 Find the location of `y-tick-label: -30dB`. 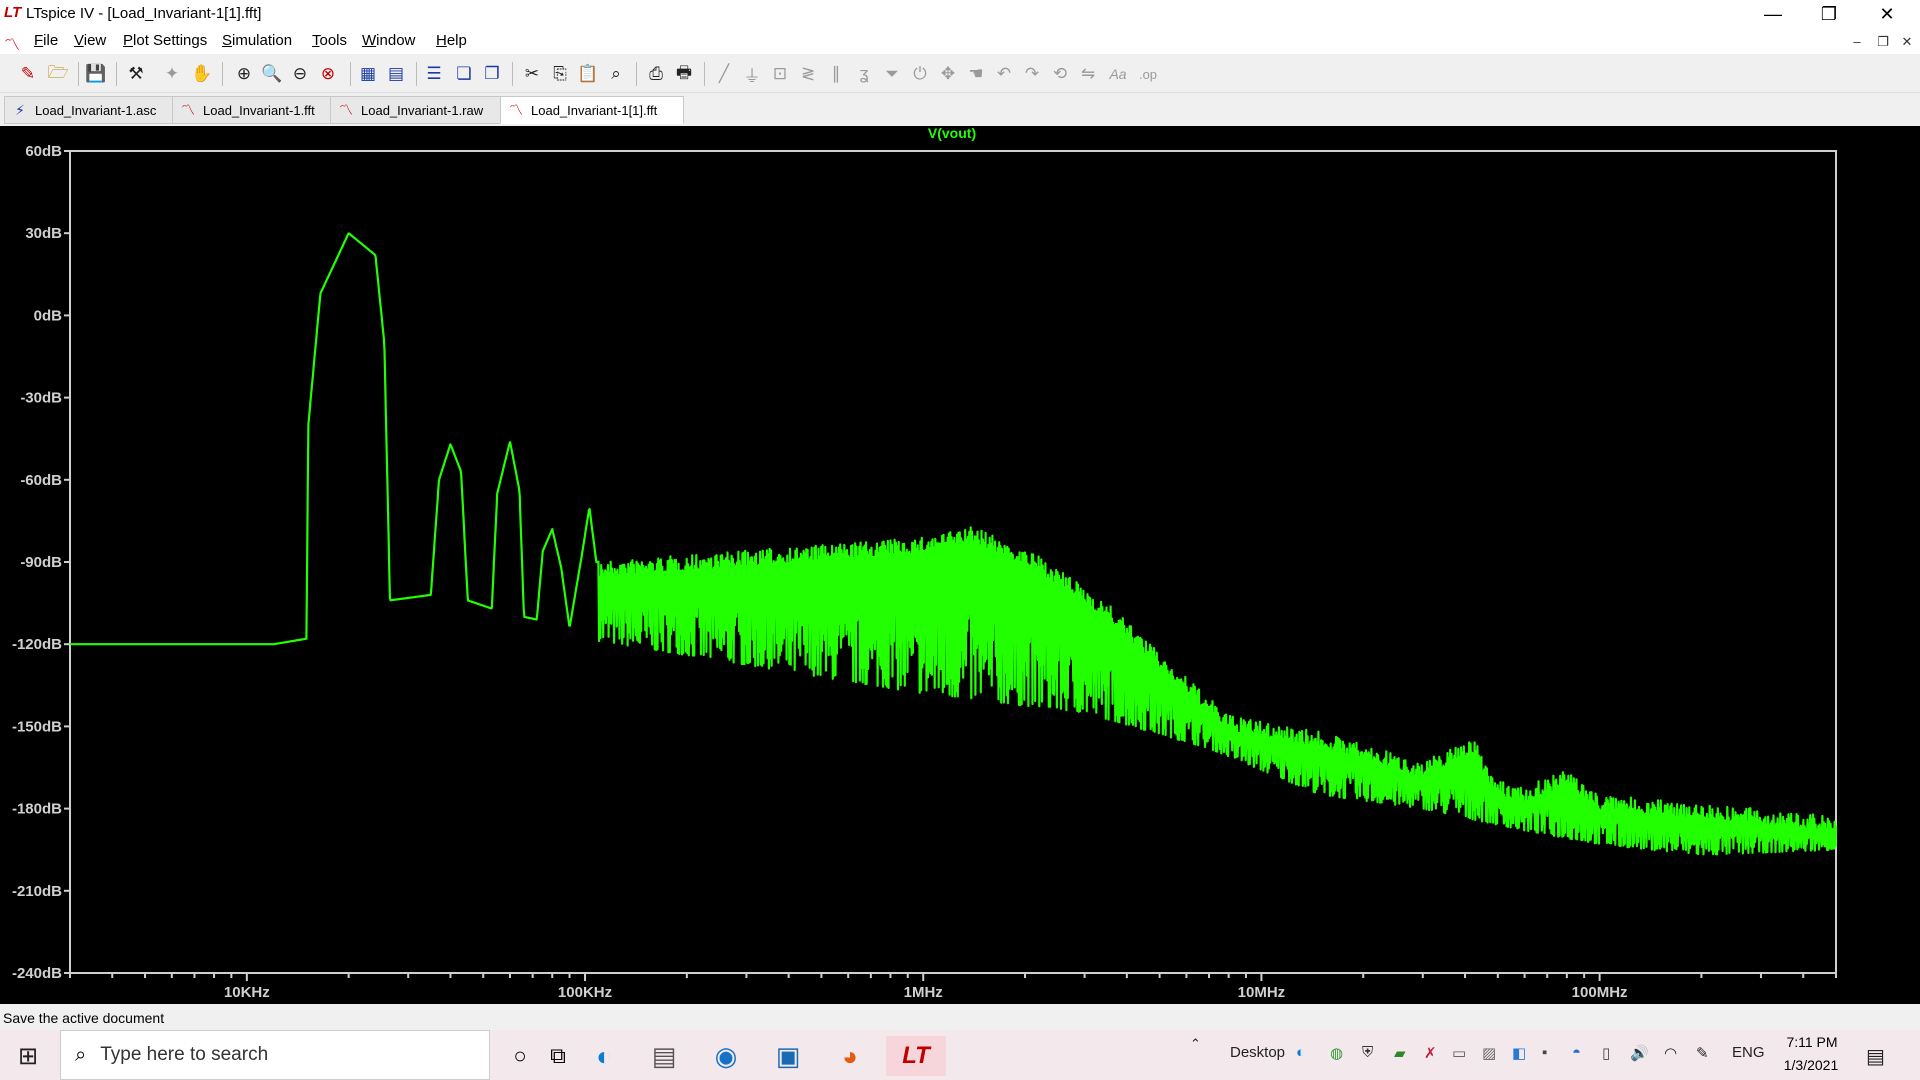

y-tick-label: -30dB is located at coordinates (41, 398).